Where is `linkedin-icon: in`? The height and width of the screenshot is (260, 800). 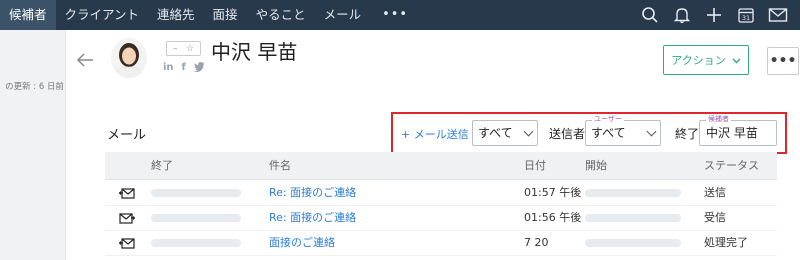 linkedin-icon: in is located at coordinates (168, 68).